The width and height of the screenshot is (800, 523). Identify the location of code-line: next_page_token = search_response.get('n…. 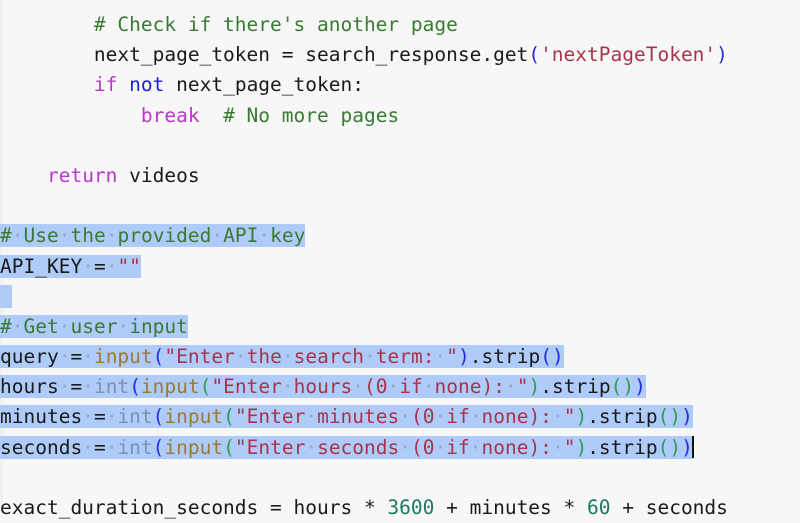
(400, 55).